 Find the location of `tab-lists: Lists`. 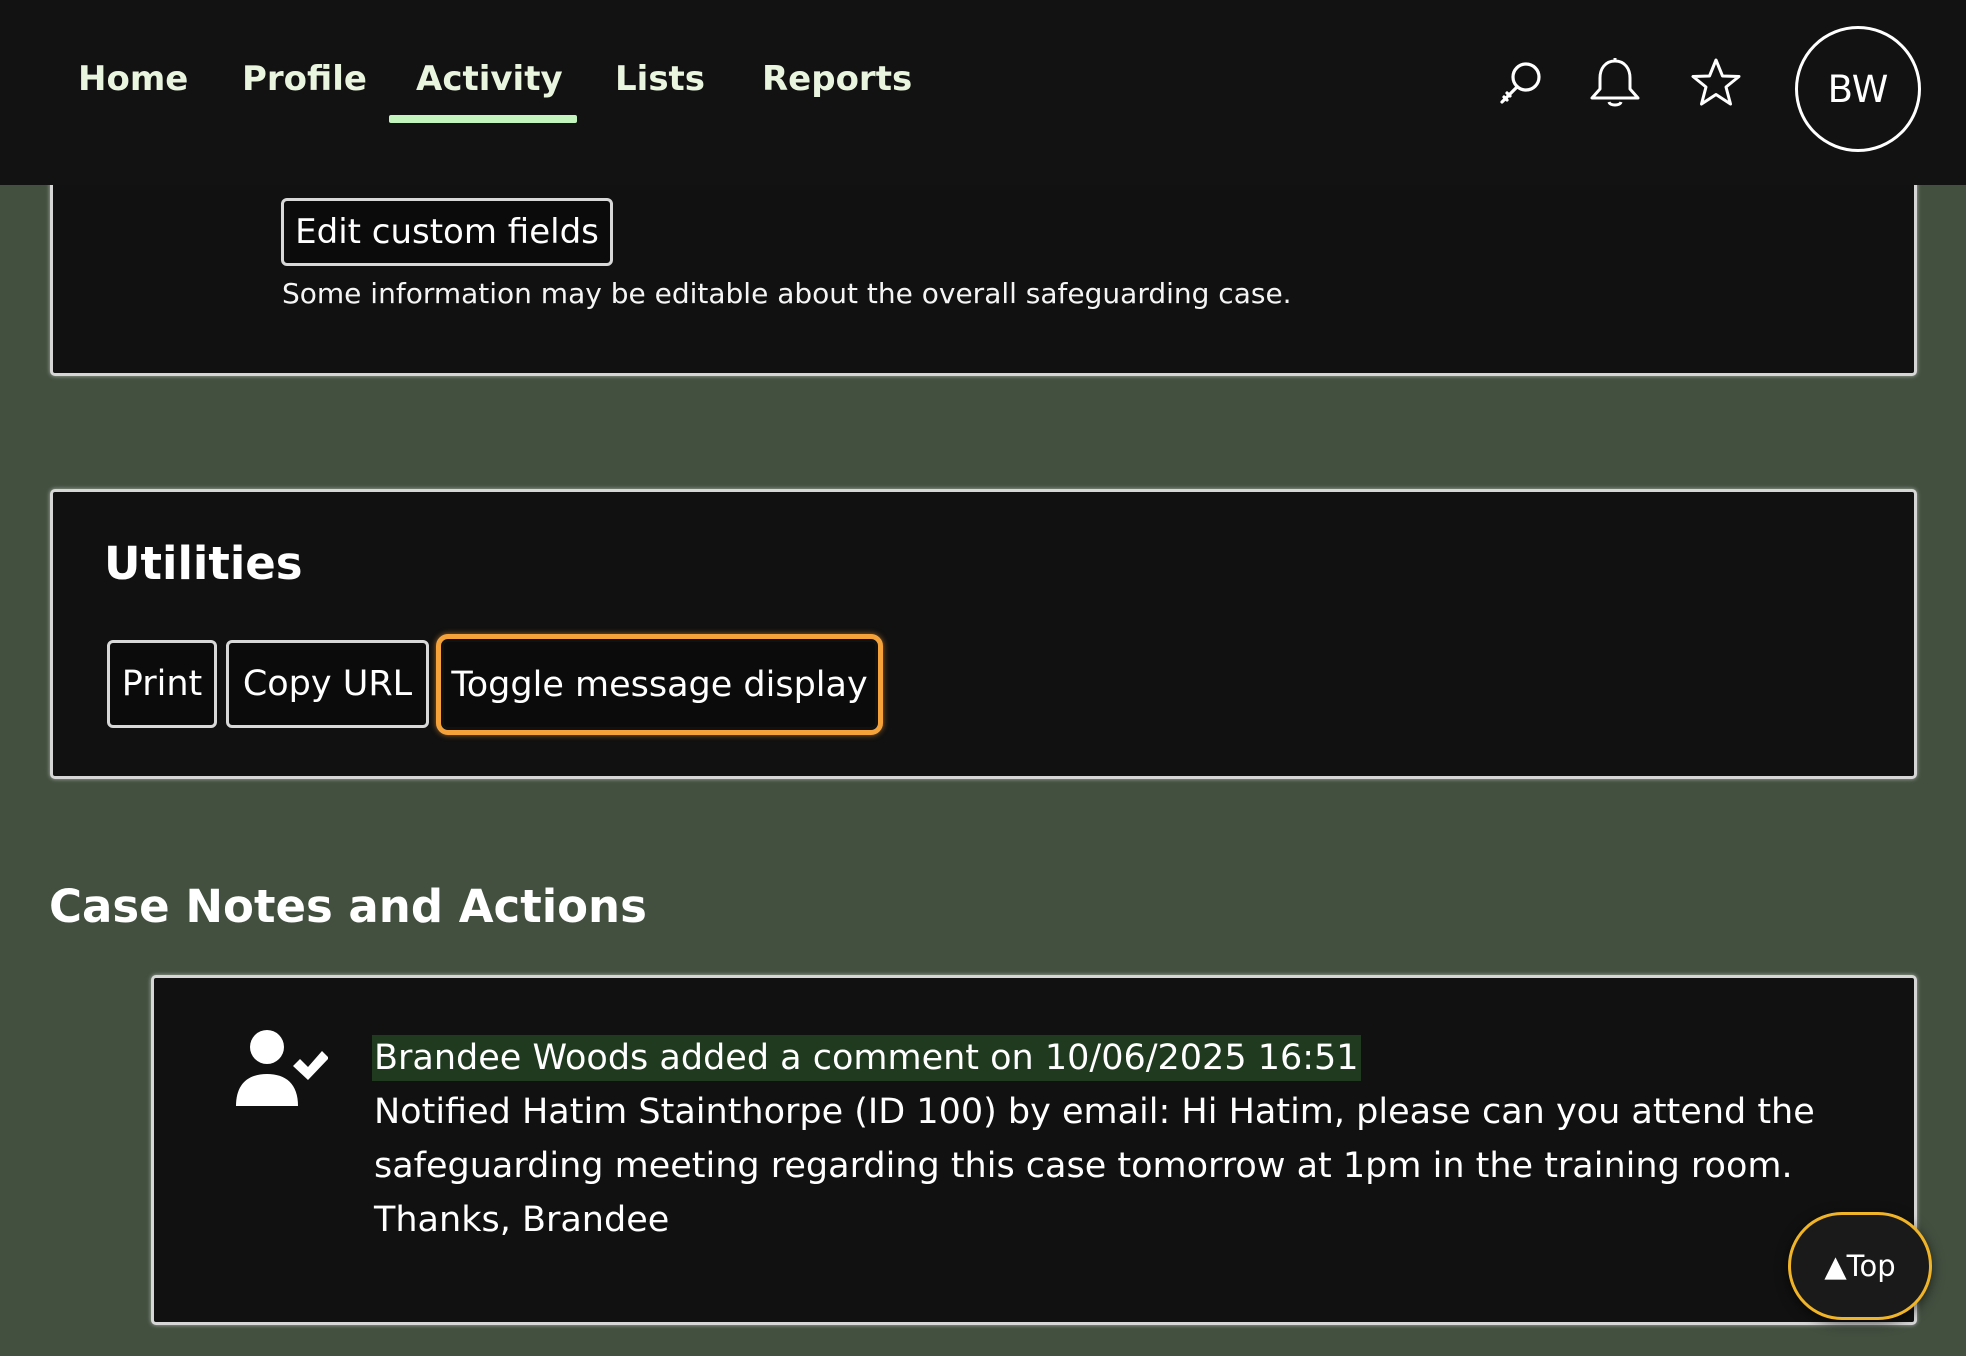

tab-lists: Lists is located at coordinates (660, 79).